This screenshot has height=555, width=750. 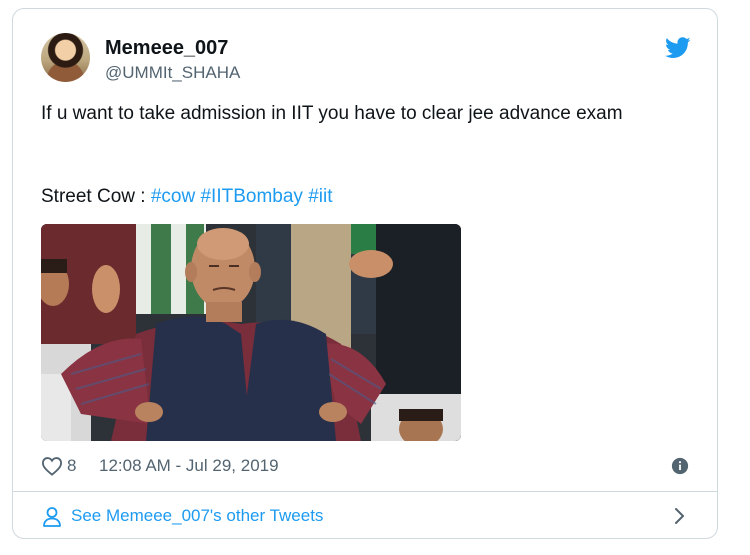 What do you see at coordinates (166, 48) in the screenshot?
I see `author-name: Memeee_007` at bounding box center [166, 48].